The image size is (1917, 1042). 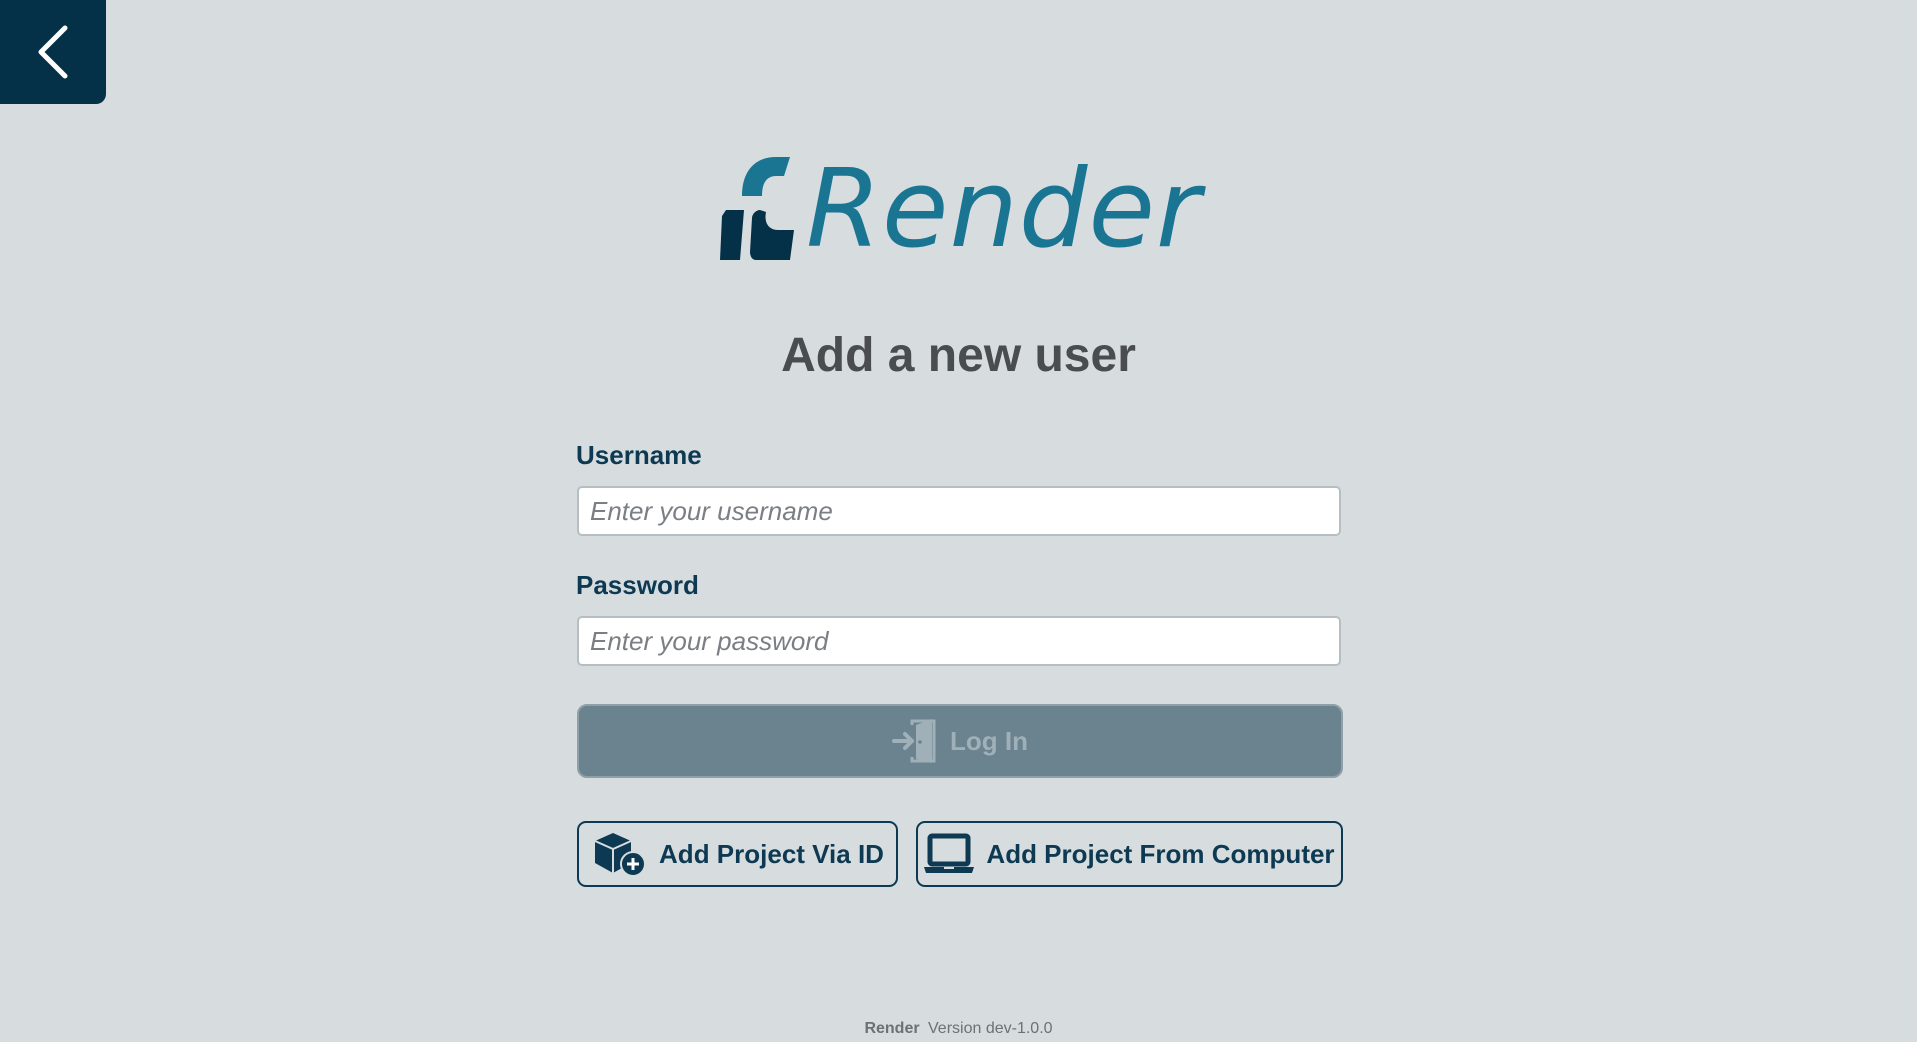 I want to click on back-button, so click(x=53, y=52).